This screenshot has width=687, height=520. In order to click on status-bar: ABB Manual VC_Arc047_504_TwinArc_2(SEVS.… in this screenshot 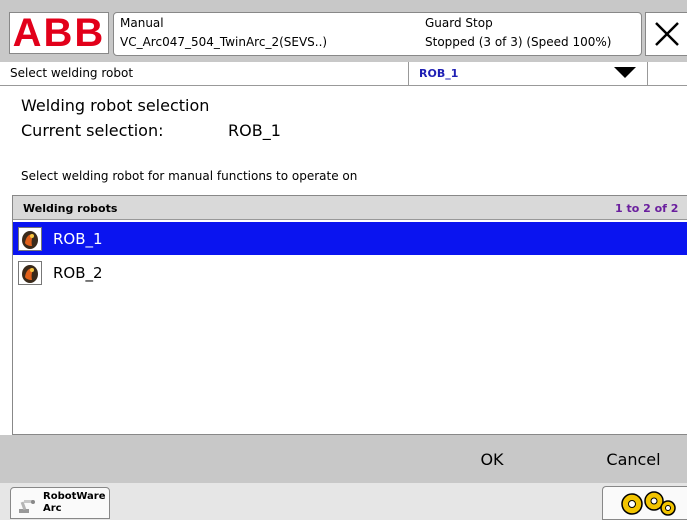, I will do `click(343, 31)`.